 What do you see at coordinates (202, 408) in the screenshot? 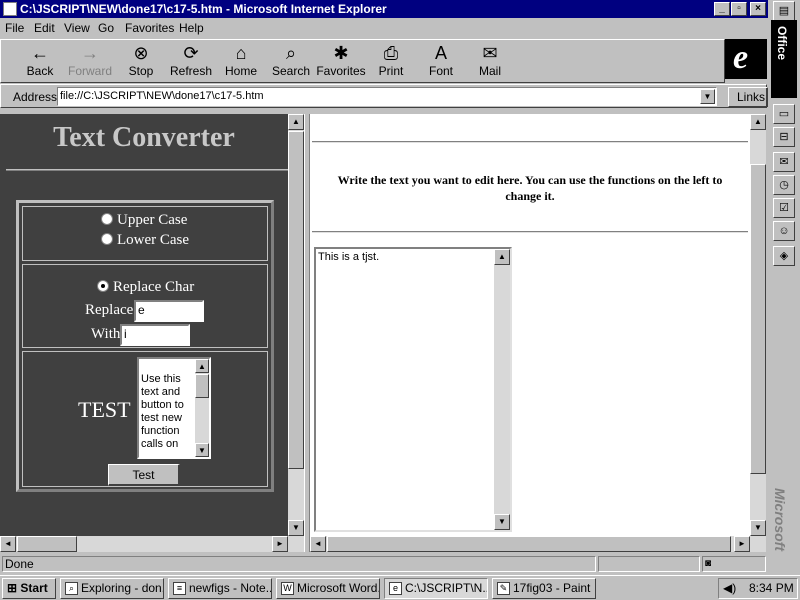
I see `test-textarea-scrollbar: ▲ ▼` at bounding box center [202, 408].